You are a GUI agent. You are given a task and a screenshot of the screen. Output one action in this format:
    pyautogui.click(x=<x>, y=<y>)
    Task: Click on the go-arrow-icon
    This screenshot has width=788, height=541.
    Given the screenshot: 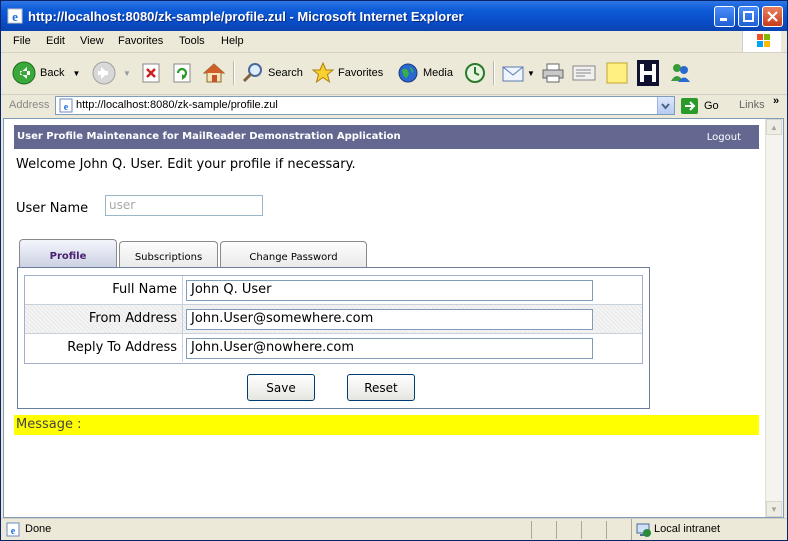 What is the action you would take?
    pyautogui.click(x=689, y=106)
    